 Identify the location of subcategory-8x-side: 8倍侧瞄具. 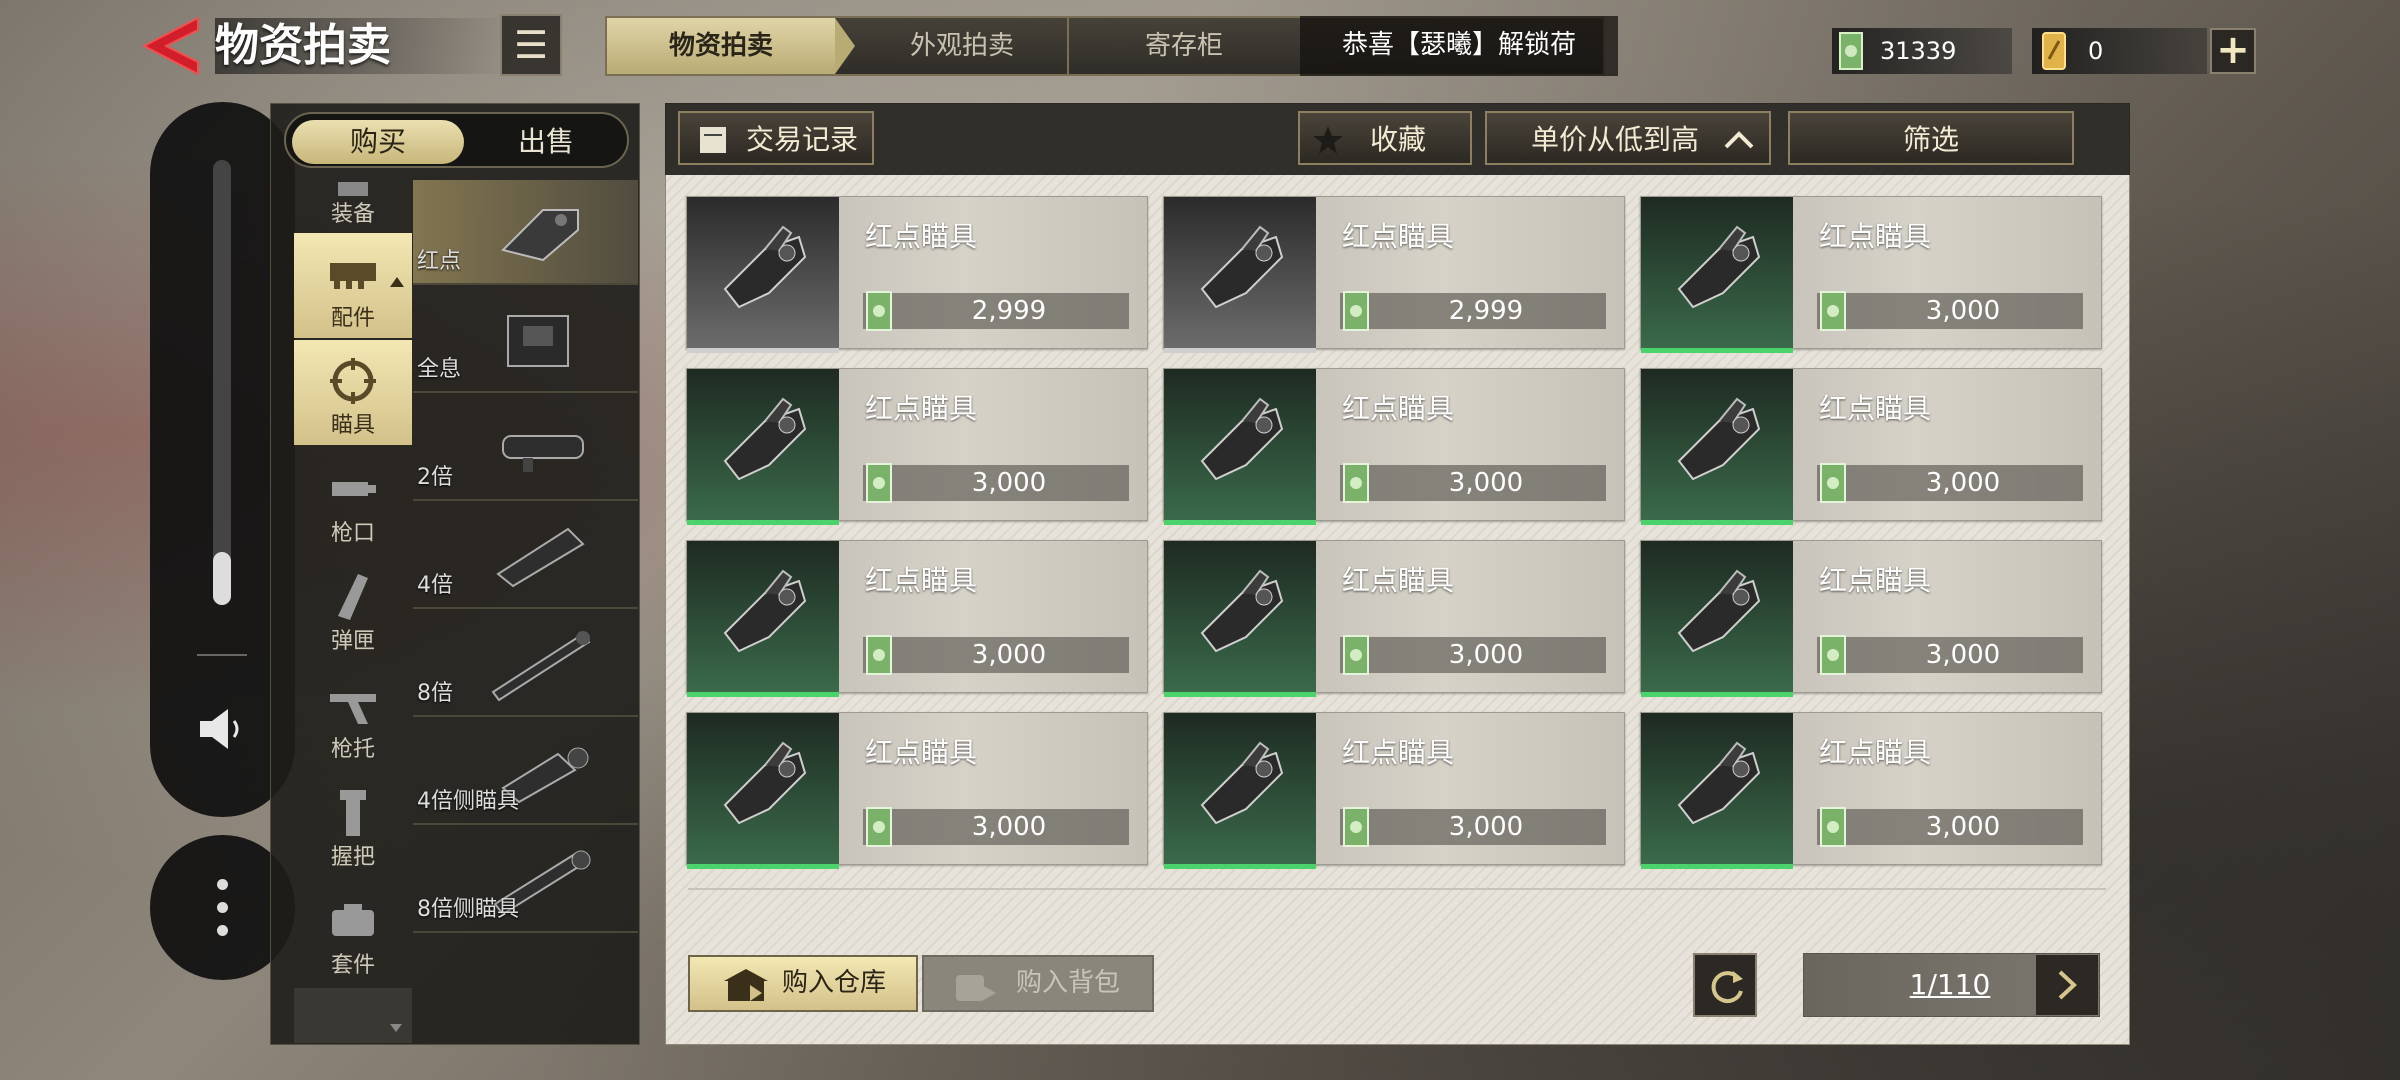
(525, 880).